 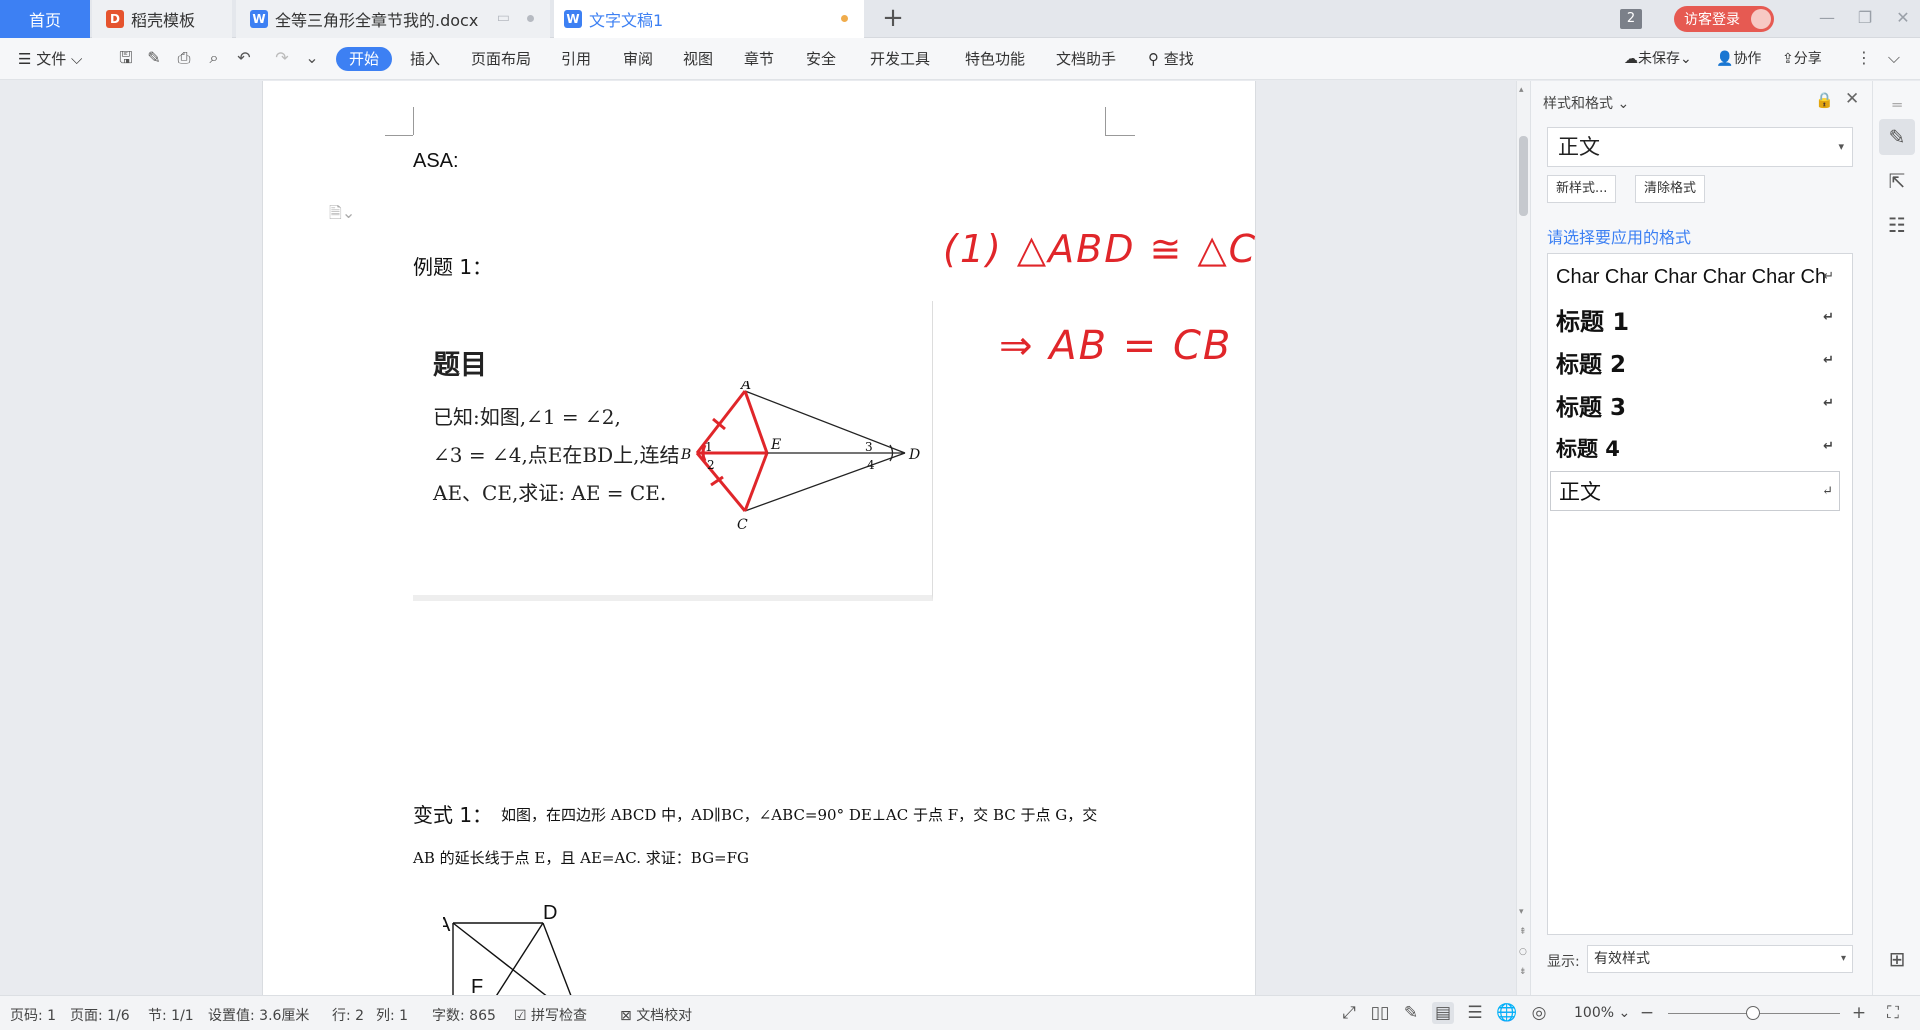 What do you see at coordinates (50, 59) in the screenshot?
I see `file-menu: ☰ 文件 ⌵` at bounding box center [50, 59].